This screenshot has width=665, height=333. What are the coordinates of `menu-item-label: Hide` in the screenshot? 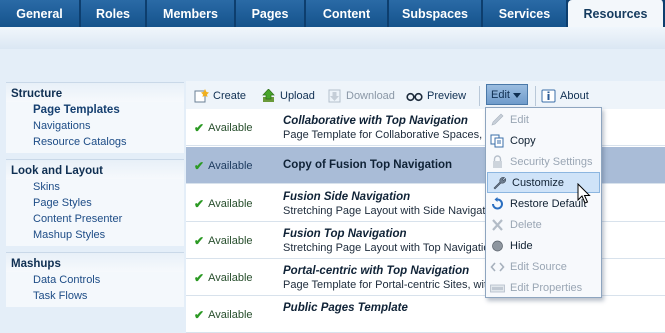 It's located at (521, 245).